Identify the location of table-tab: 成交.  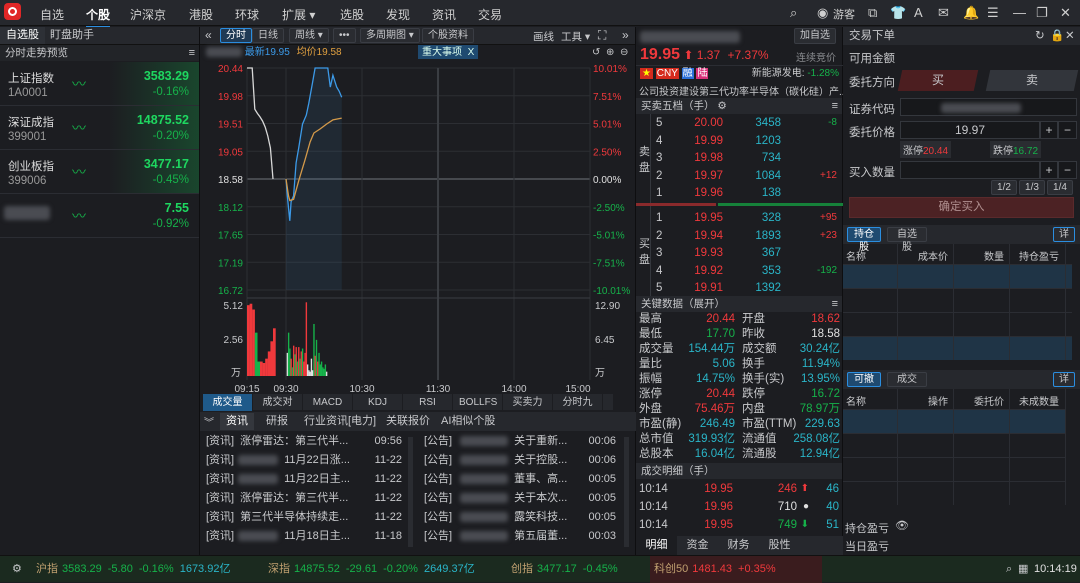
(907, 379).